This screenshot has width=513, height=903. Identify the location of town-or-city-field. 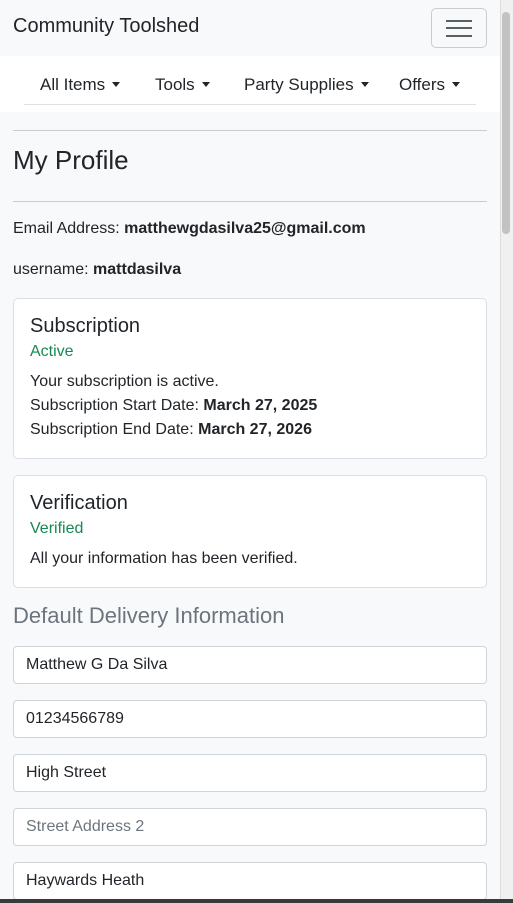
(250, 881).